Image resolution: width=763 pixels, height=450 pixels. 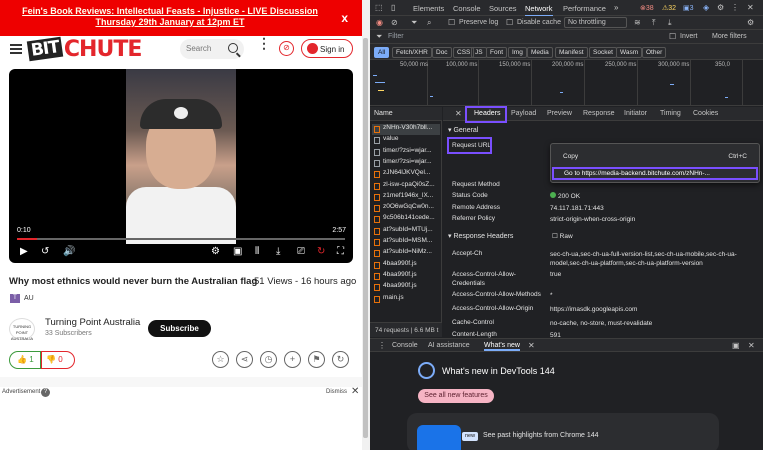 I want to click on network-settings-icon: ⚙, so click(x=750, y=22).